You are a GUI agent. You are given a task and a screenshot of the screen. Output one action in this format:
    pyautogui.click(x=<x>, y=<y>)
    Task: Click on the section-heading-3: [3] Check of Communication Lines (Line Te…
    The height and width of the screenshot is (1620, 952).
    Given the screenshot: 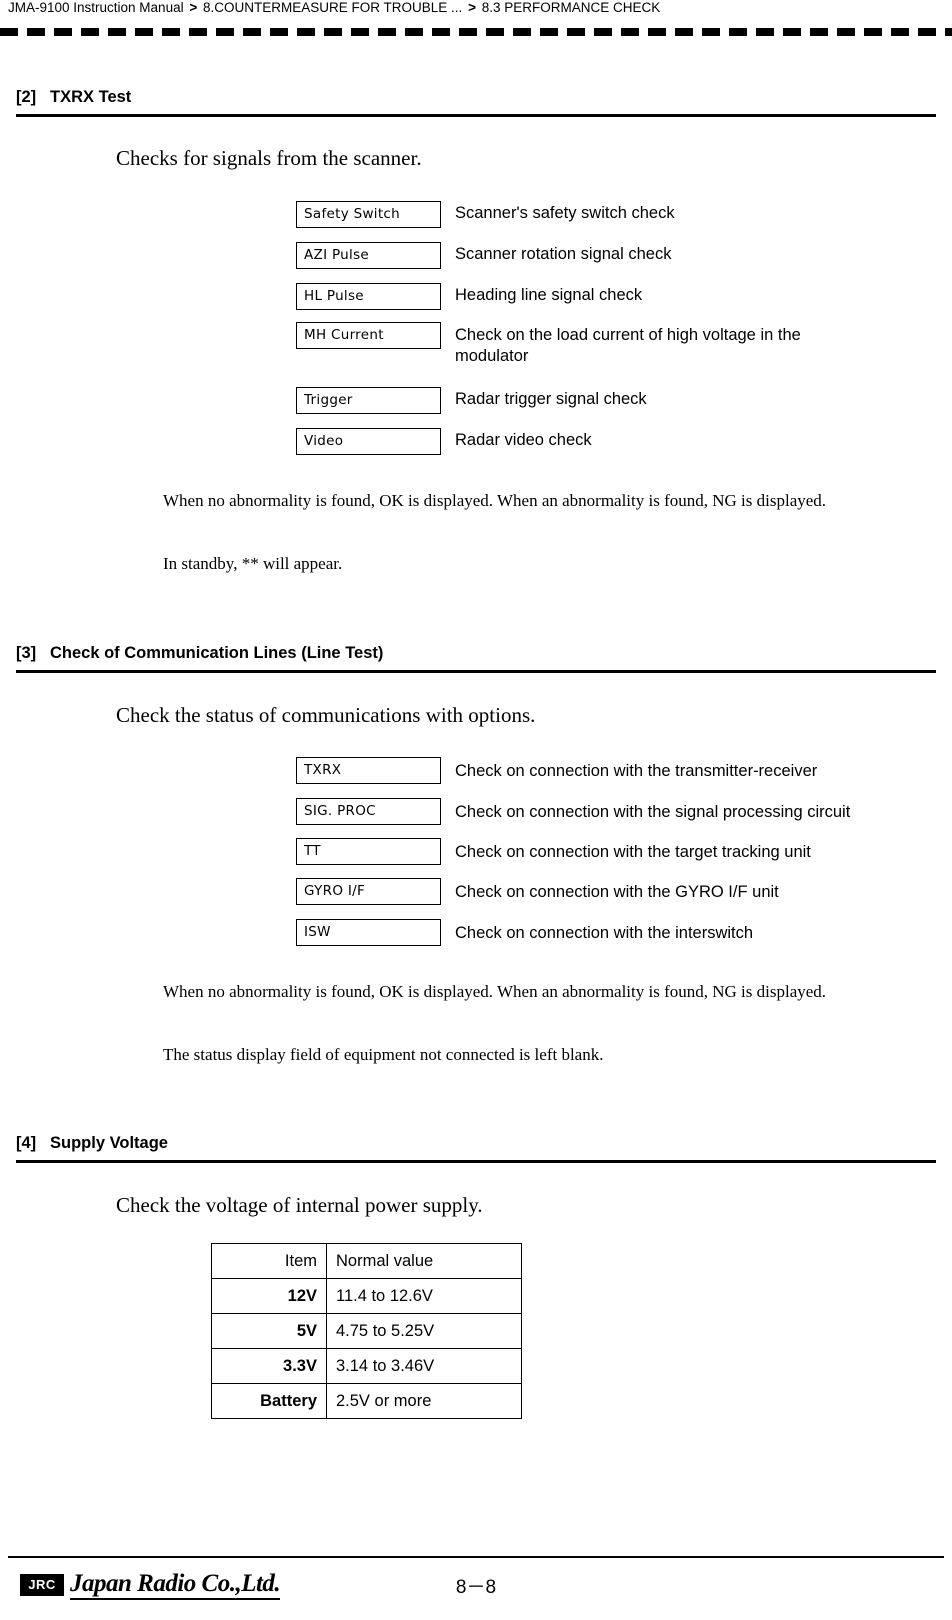 What is the action you would take?
    pyautogui.click(x=476, y=658)
    